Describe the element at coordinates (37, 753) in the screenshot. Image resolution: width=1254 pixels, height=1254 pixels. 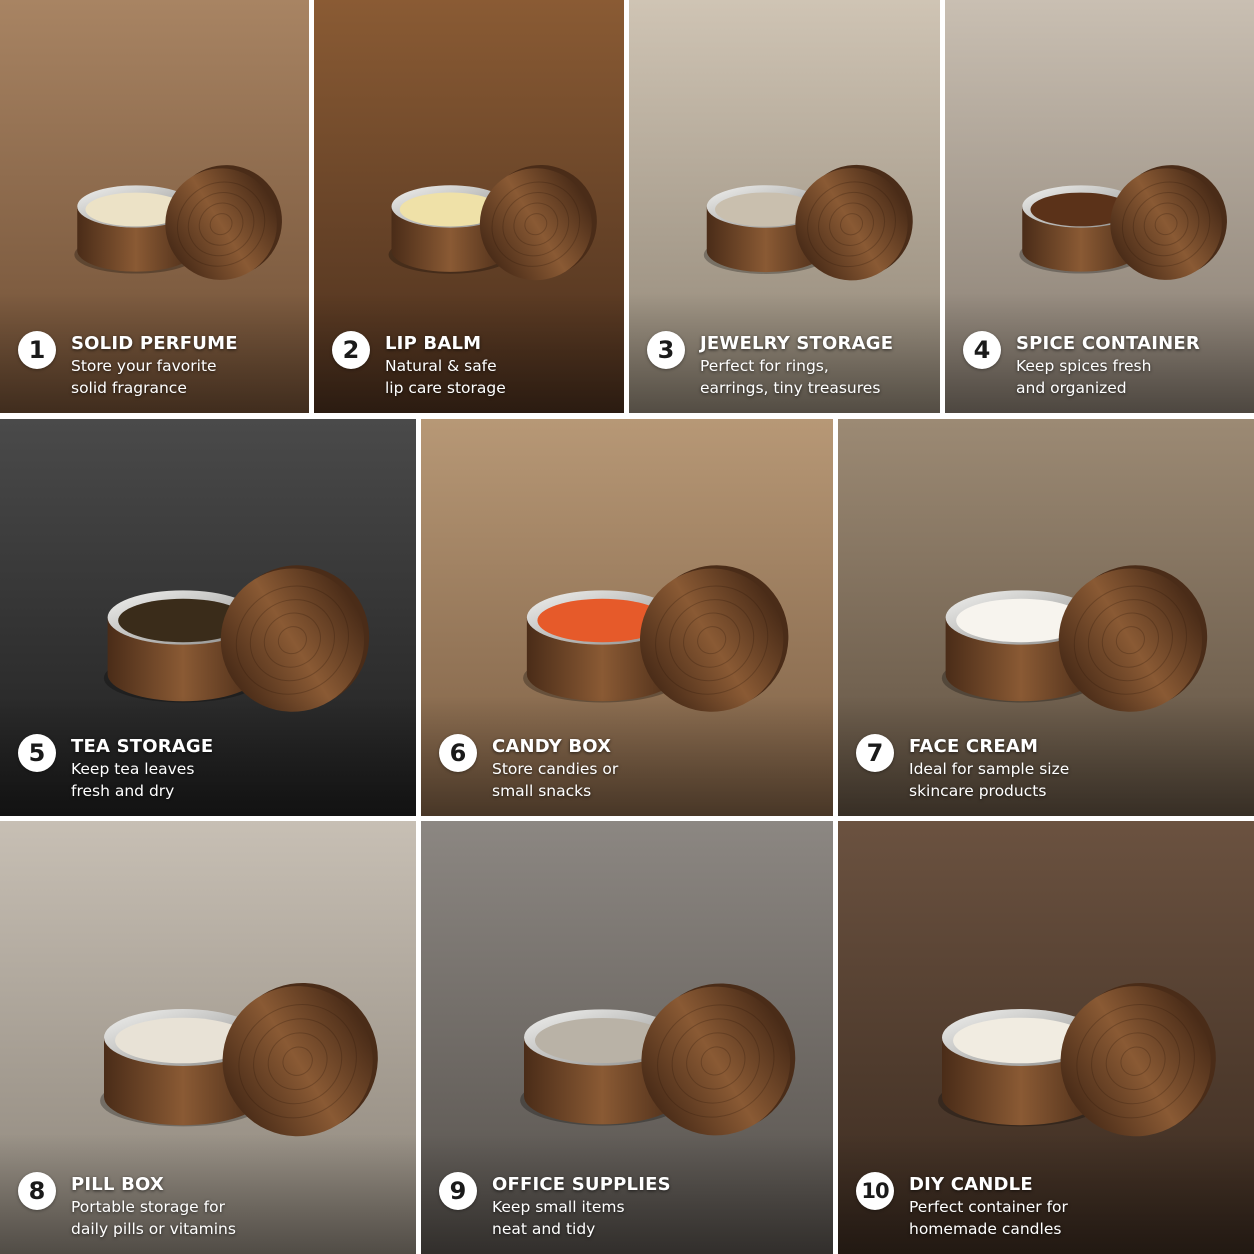
I see `number-badge: 5` at that location.